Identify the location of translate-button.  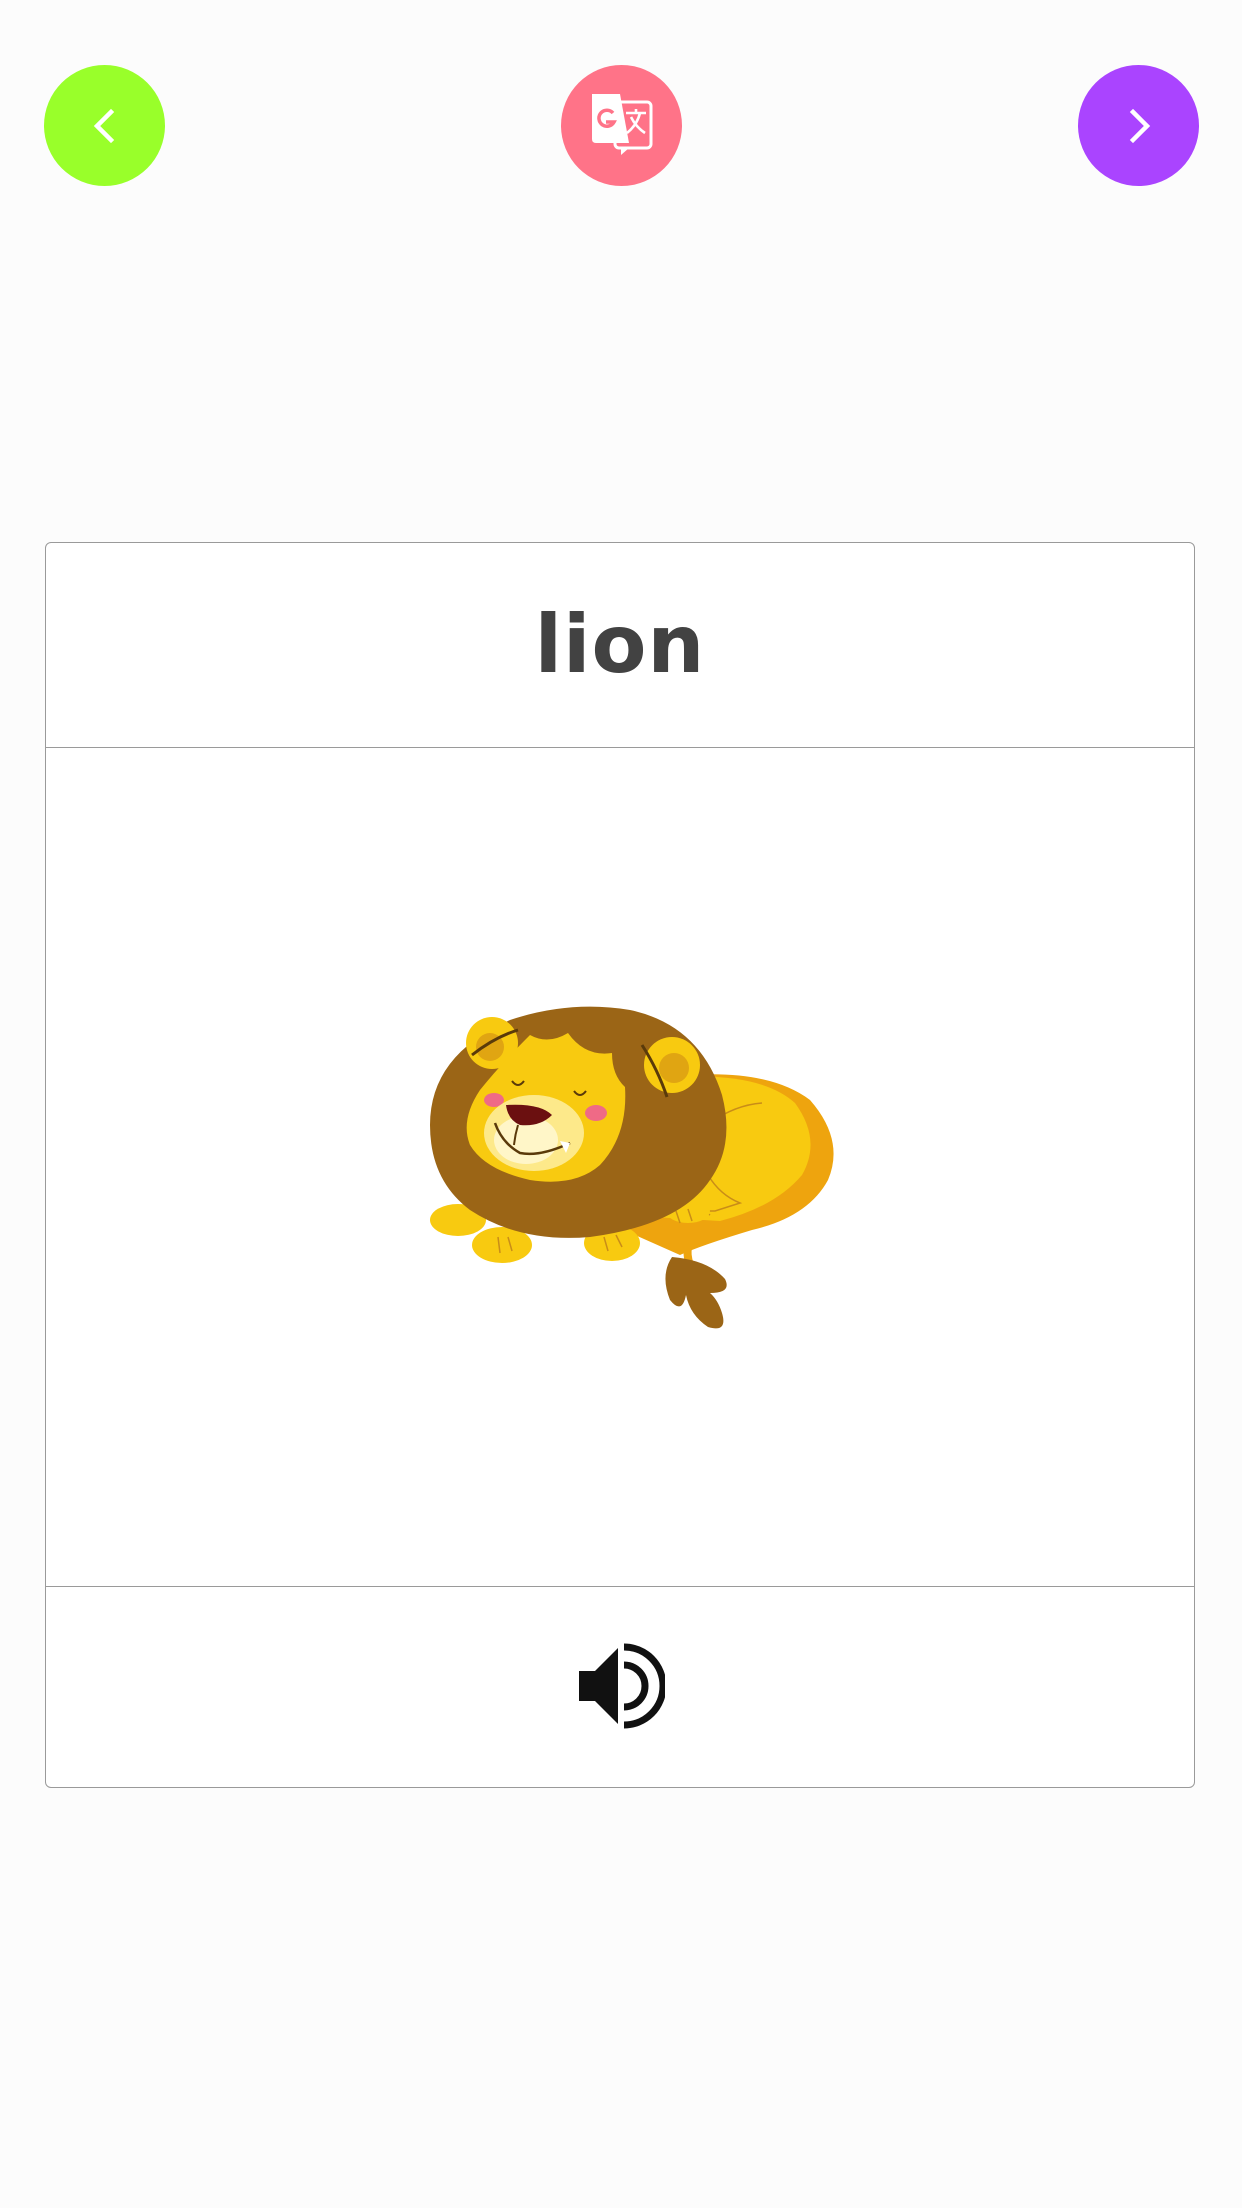
(621, 125).